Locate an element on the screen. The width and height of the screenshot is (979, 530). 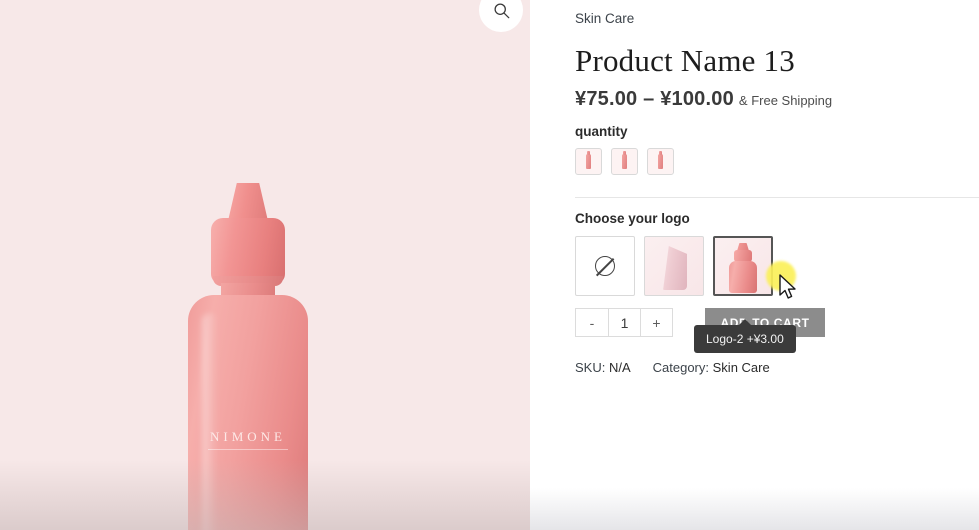
logo-attribute-label: Choose your logo is located at coordinates (632, 218).